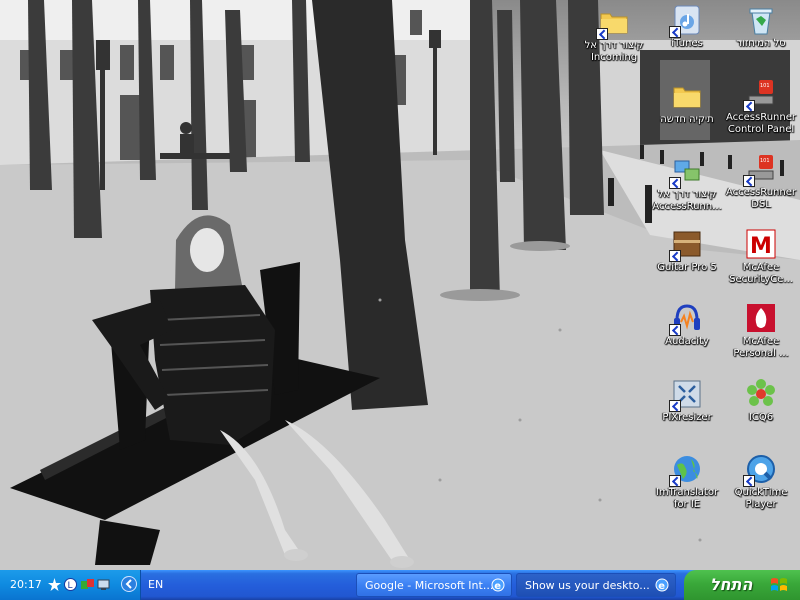  I want to click on desktop-icon-incoming: קיצור דרך אל Incoming, so click(614, 35).